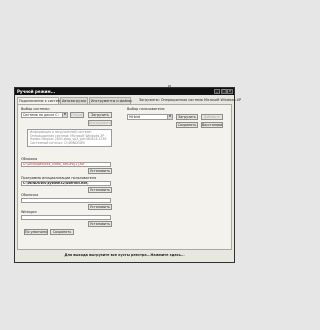  What do you see at coordinates (58, 178) in the screenshot?
I see `userinit-label: Программа инициализации пользователя` at bounding box center [58, 178].